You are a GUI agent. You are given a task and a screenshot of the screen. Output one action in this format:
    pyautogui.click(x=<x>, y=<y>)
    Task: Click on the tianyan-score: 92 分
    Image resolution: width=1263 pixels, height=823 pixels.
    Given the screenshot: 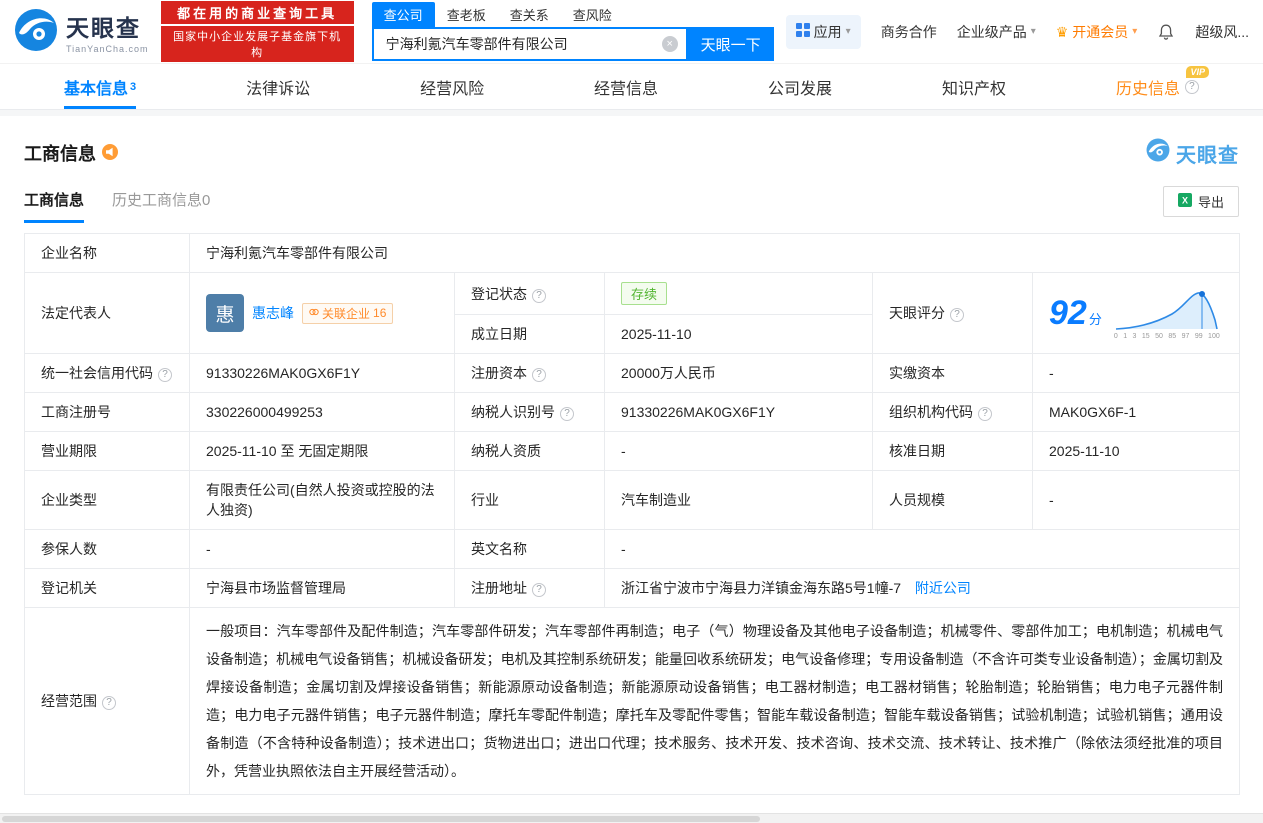 What is the action you would take?
    pyautogui.click(x=1075, y=313)
    